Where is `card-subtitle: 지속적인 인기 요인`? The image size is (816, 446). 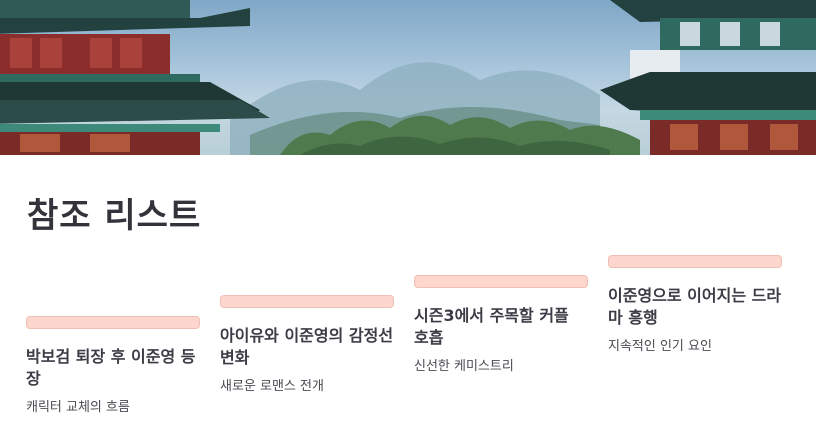 card-subtitle: 지속적인 인기 요인 is located at coordinates (660, 346).